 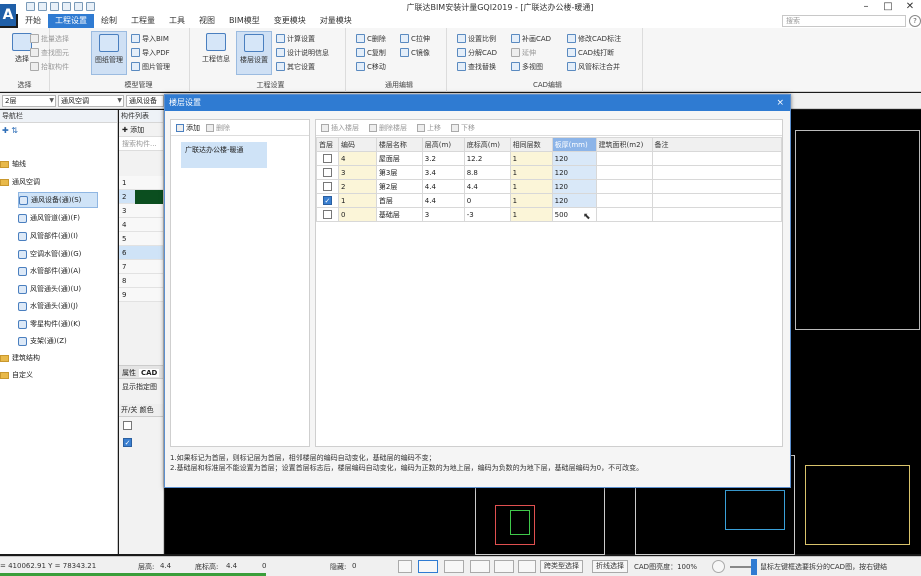 What do you see at coordinates (399, 186) in the screenshot?
I see `cell-name: 第2层` at bounding box center [399, 186].